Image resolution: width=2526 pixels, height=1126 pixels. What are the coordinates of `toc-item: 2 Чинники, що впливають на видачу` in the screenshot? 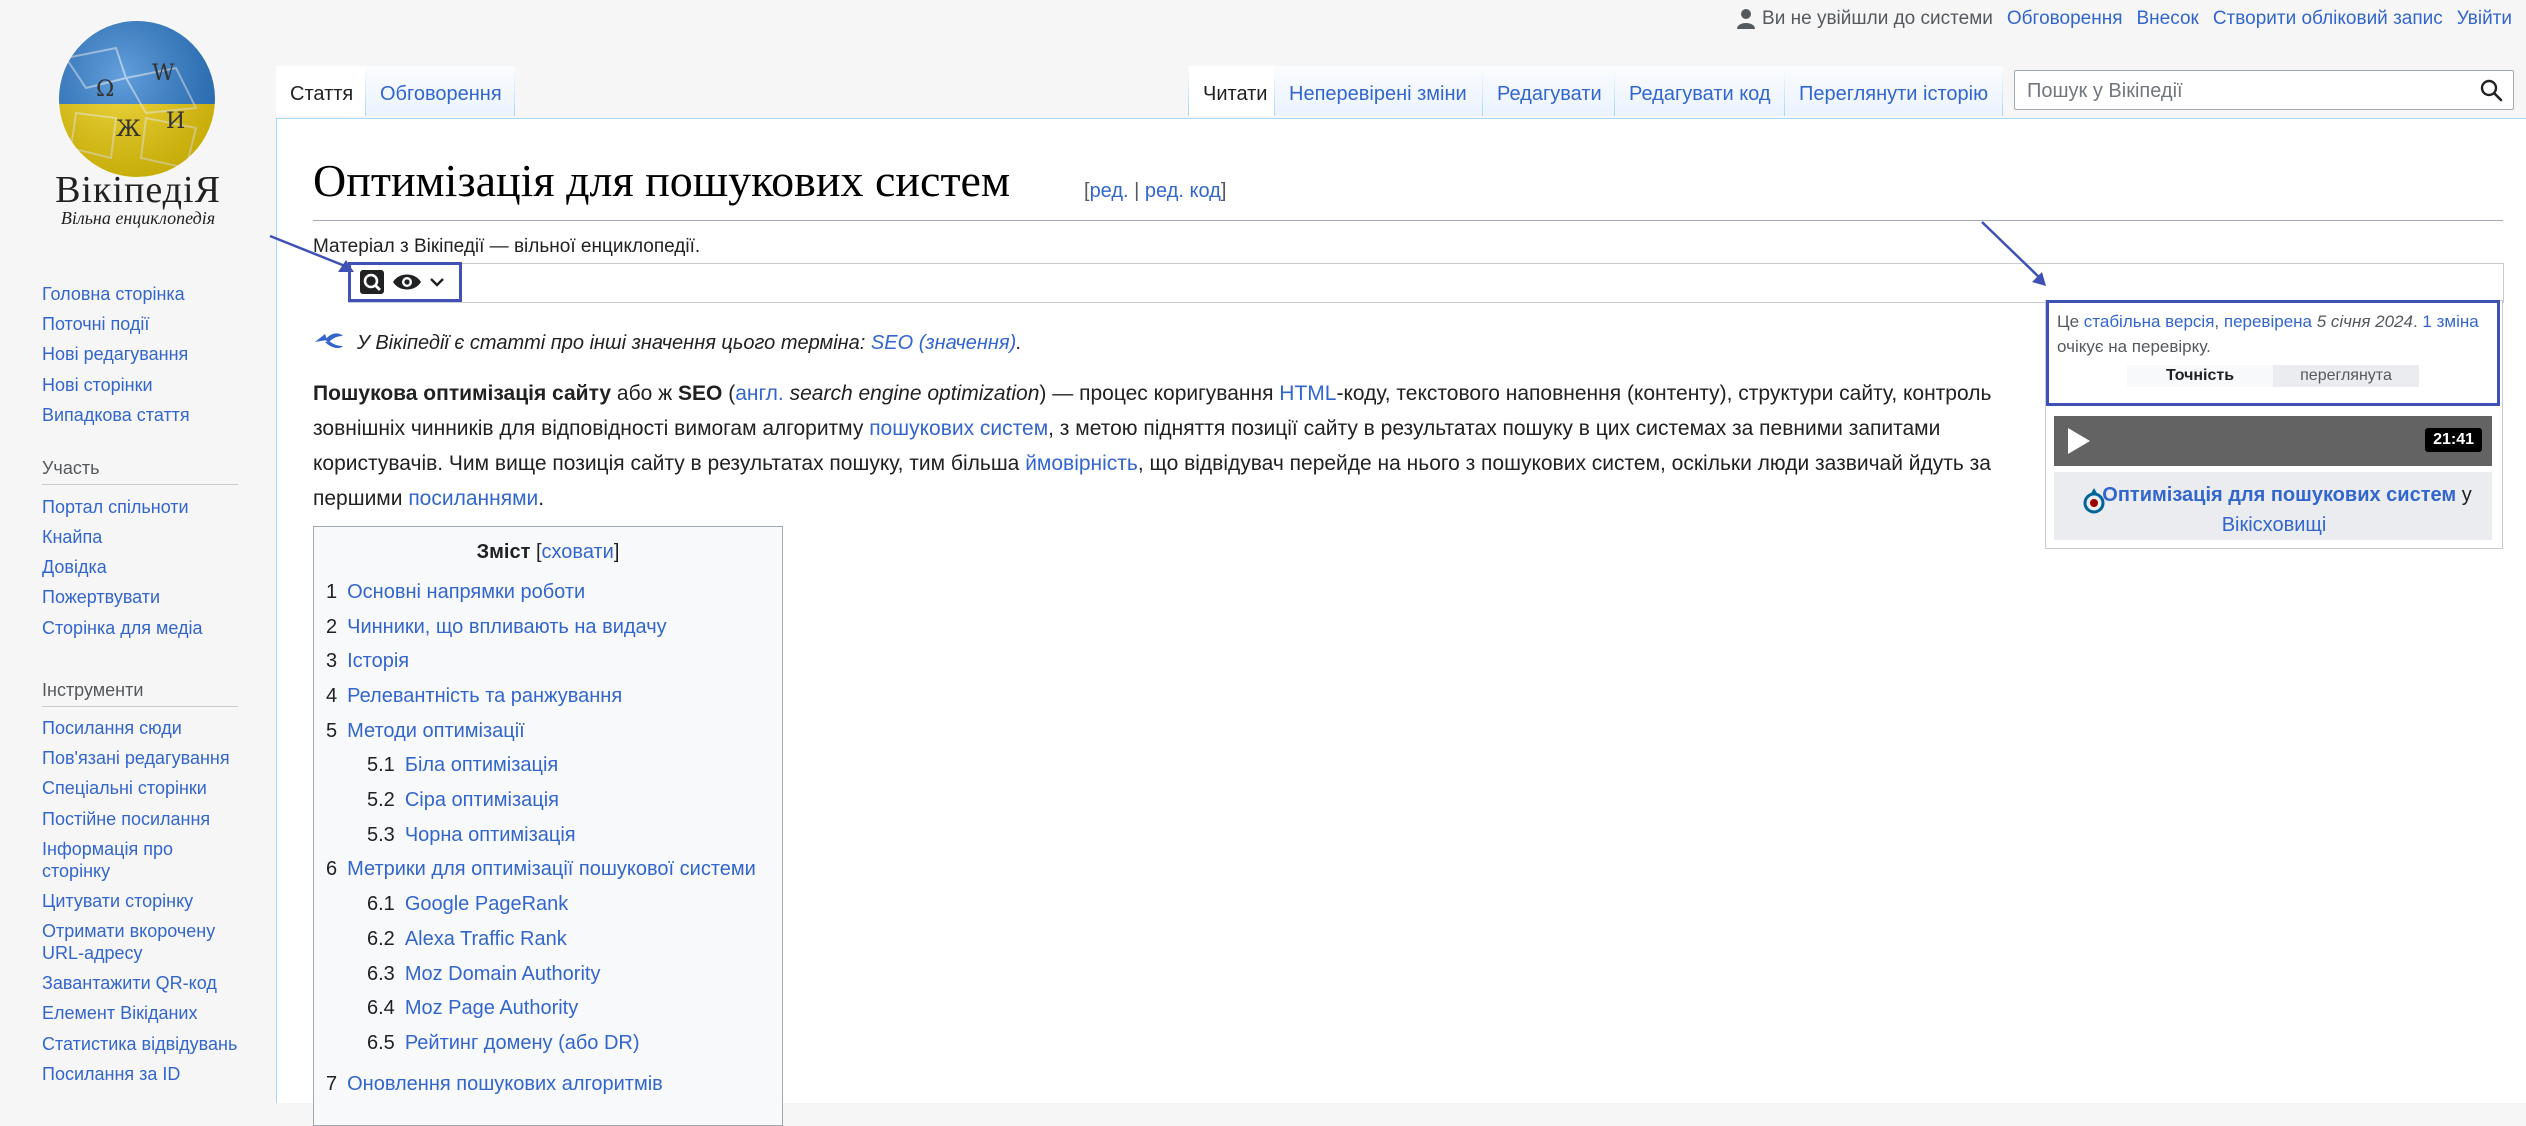 It's located at (496, 627).